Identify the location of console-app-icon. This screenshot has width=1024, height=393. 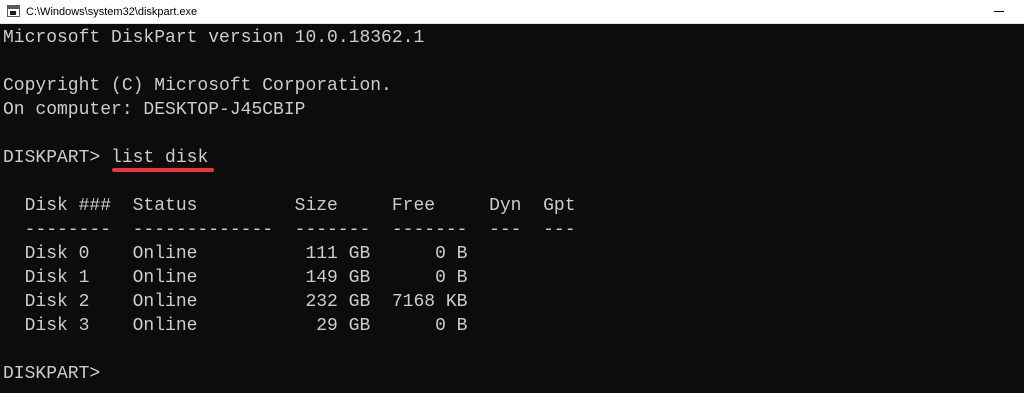
(13, 11).